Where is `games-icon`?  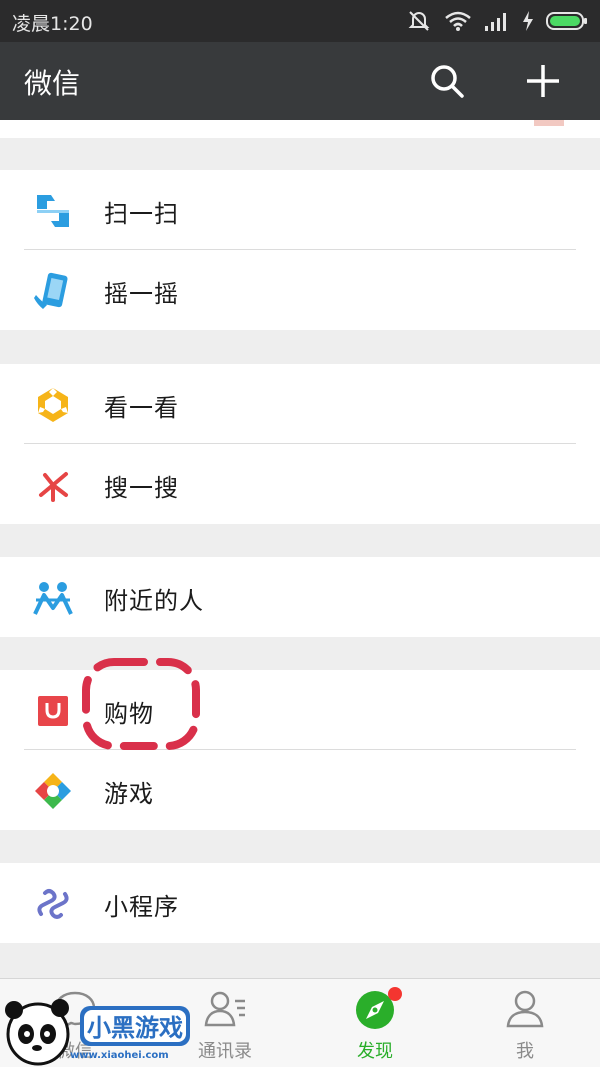 games-icon is located at coordinates (53, 791).